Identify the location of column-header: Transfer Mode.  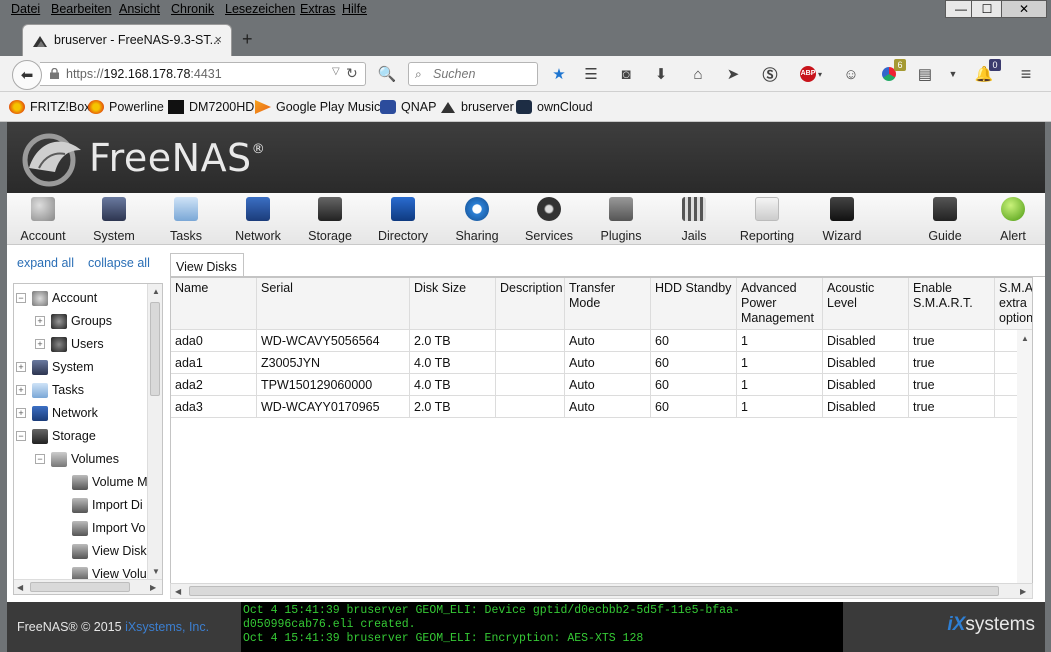
(608, 304).